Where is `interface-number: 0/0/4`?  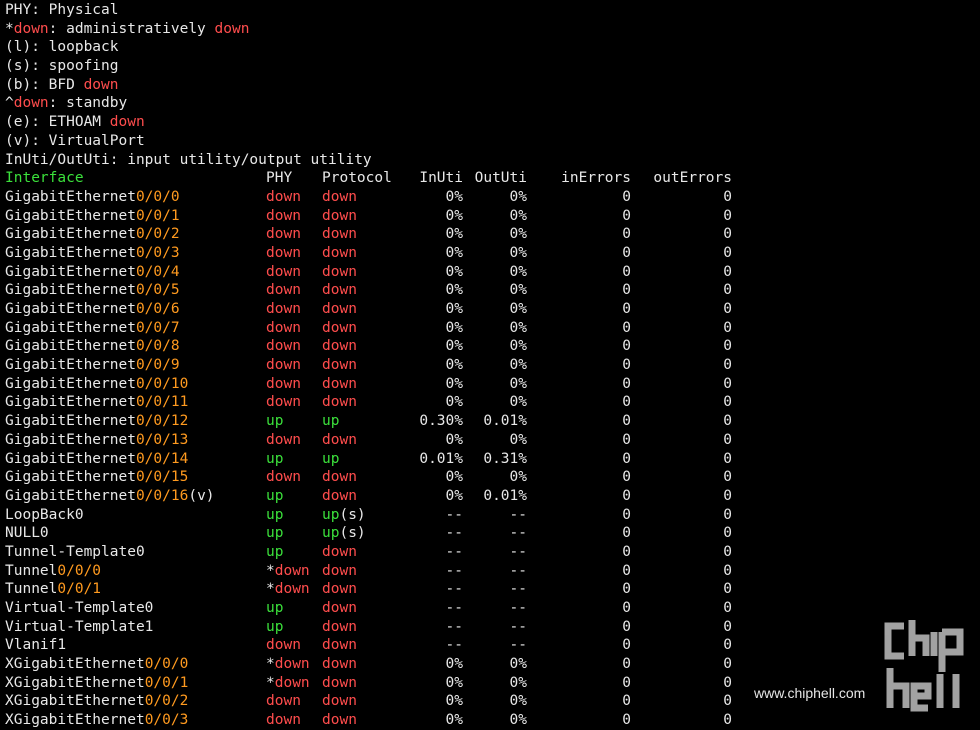
interface-number: 0/0/4 is located at coordinates (157, 271).